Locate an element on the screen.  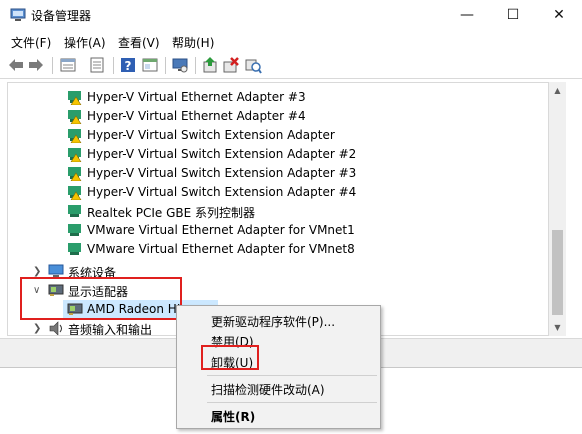
context-menu-label: 属性(R) is located at coordinates (233, 417).